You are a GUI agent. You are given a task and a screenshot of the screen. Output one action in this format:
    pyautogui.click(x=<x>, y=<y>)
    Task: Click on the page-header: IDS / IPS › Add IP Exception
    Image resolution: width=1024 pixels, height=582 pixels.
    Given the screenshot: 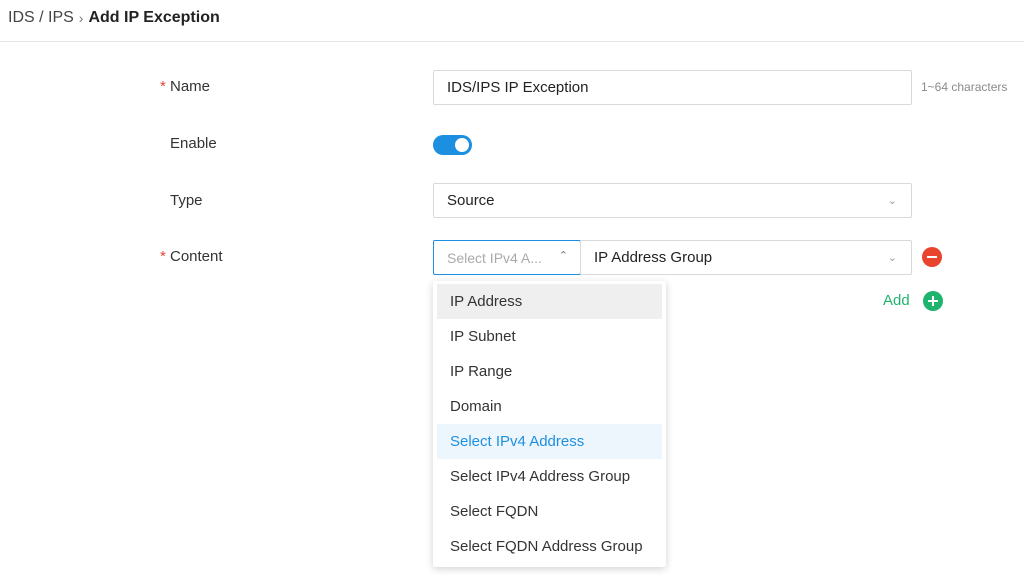 What is the action you would take?
    pyautogui.click(x=512, y=21)
    